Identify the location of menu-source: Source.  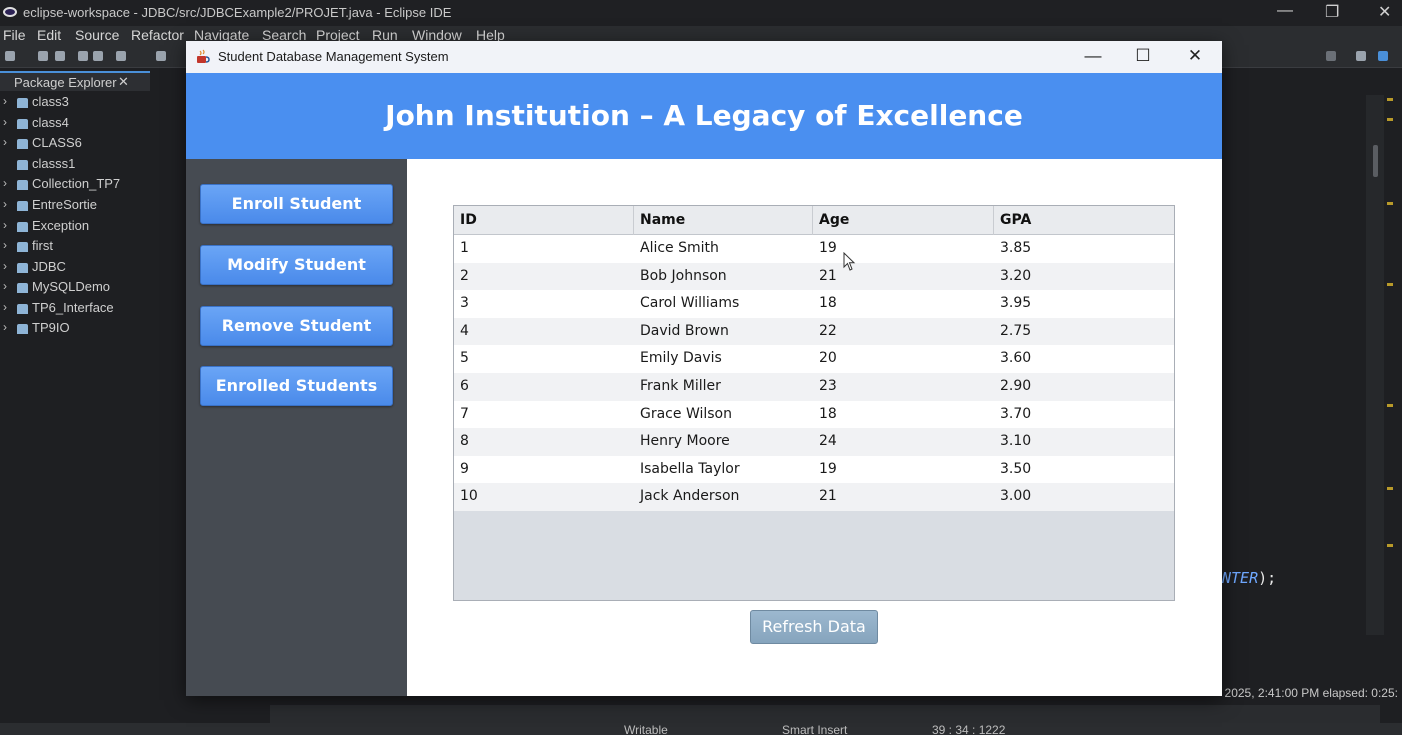
(97, 35).